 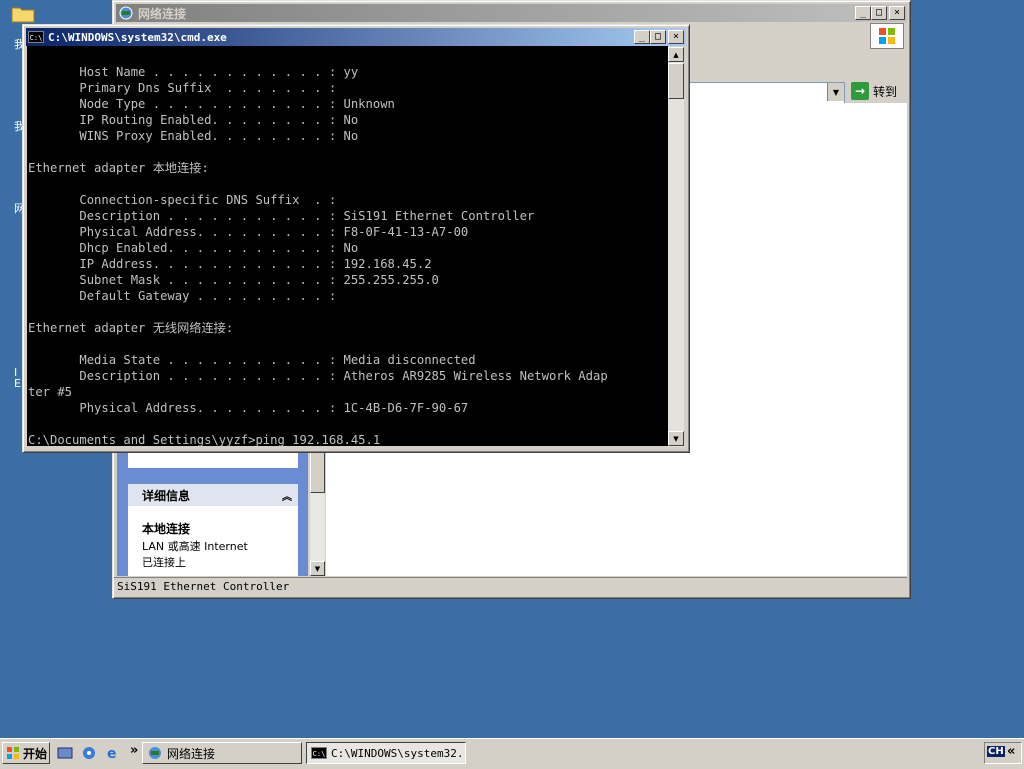 What do you see at coordinates (35, 753) in the screenshot?
I see `start-label: 开始` at bounding box center [35, 753].